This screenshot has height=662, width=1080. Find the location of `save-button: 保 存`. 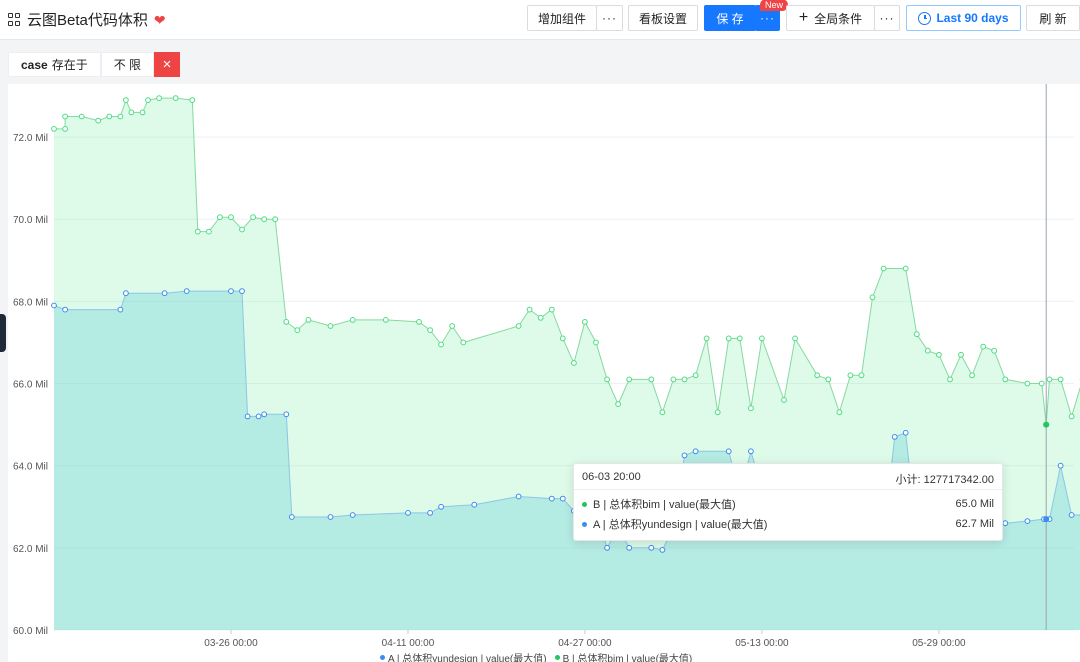

save-button: 保 存 is located at coordinates (730, 18).